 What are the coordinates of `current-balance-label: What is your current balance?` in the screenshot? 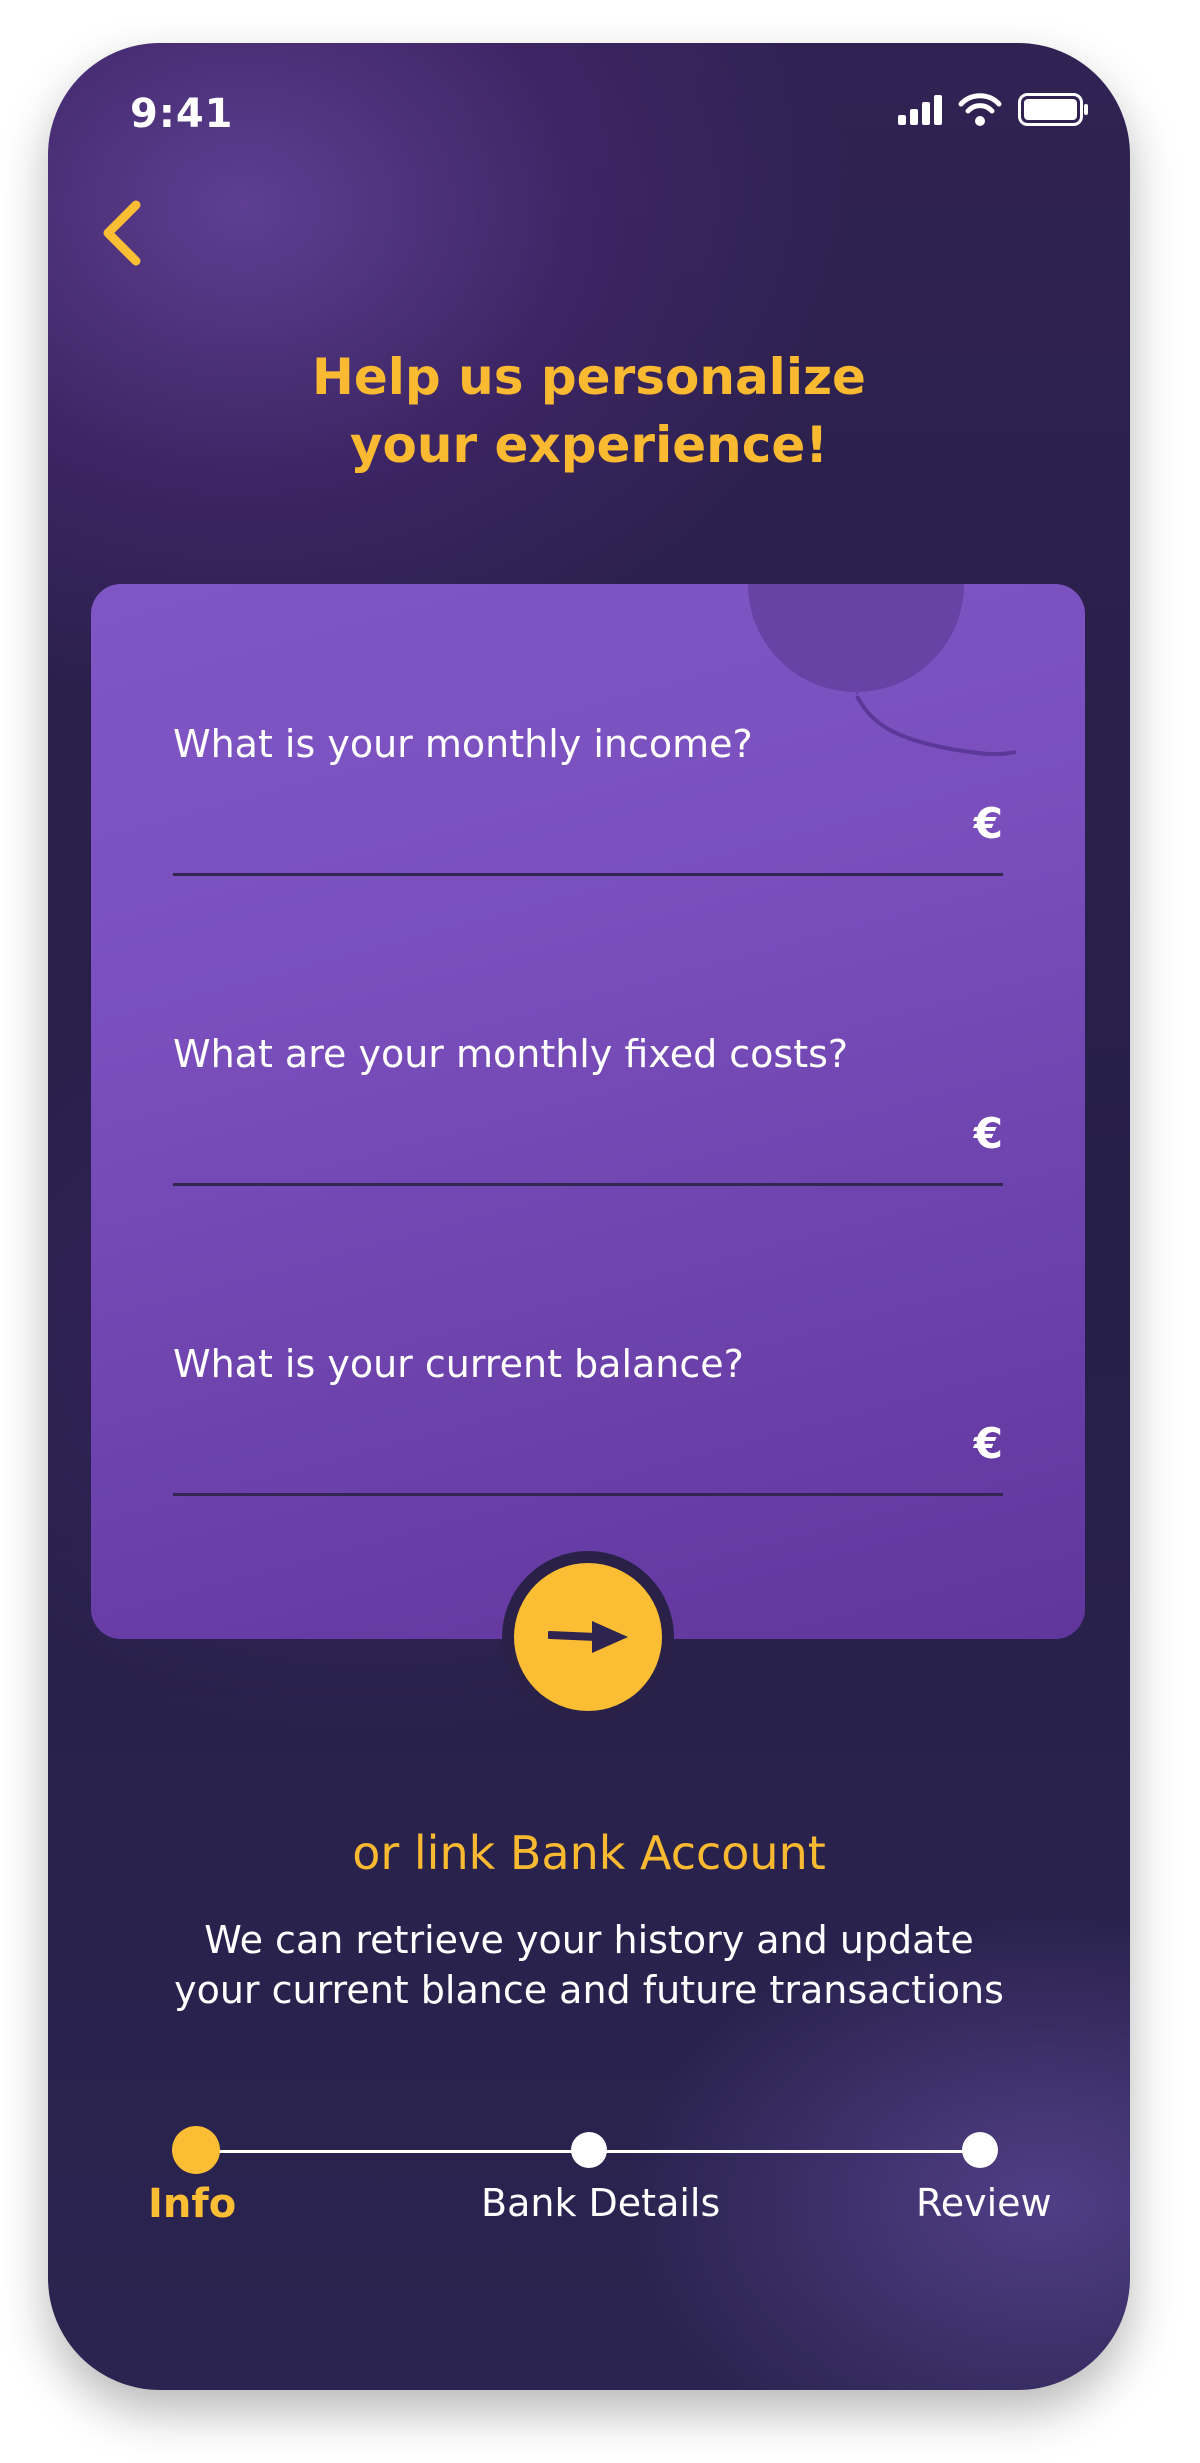 It's located at (458, 1364).